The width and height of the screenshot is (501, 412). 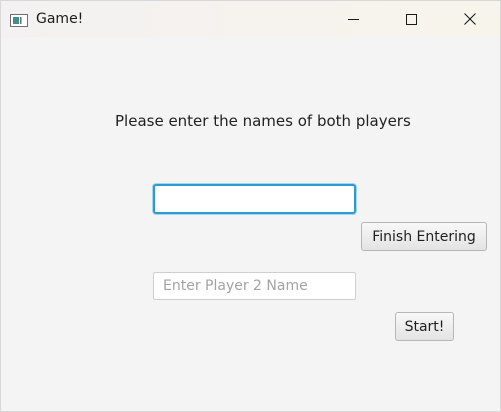 I want to click on finish-entering-button: Finish Entering, so click(x=424, y=236).